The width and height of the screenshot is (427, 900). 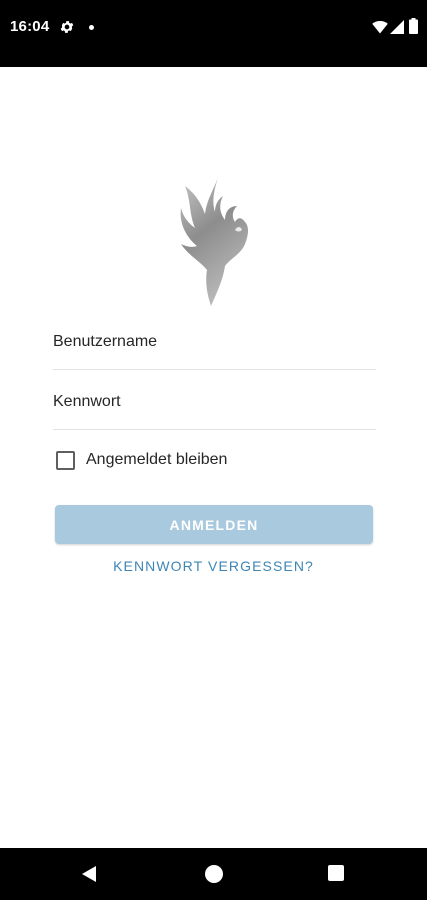 What do you see at coordinates (413, 26) in the screenshot?
I see `battery-icon` at bounding box center [413, 26].